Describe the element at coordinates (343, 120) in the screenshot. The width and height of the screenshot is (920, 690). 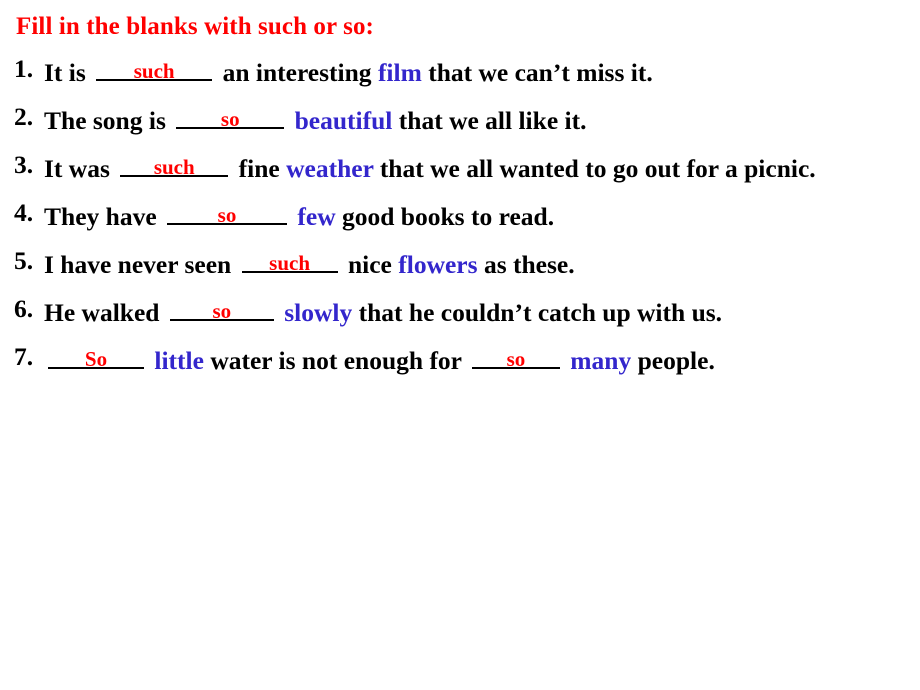
I see `highlight-keyword: beautiful` at that location.